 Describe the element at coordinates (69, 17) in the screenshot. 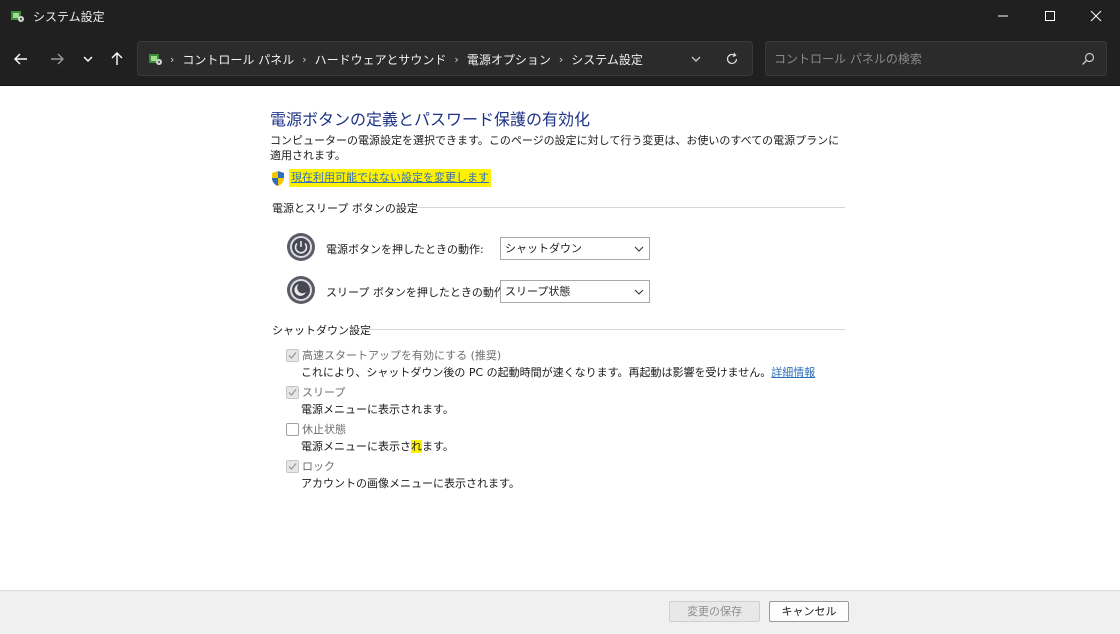

I see `window-title: システム設定` at that location.